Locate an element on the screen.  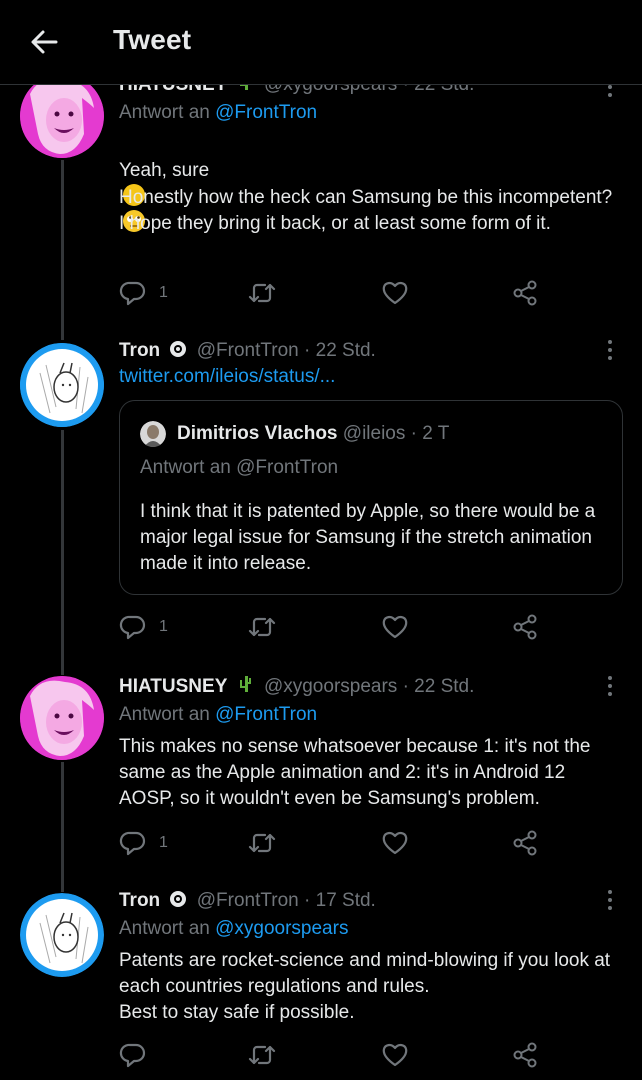
quote-header: Dimitrios Vlachos @ileios · 2 T is located at coordinates (313, 434).